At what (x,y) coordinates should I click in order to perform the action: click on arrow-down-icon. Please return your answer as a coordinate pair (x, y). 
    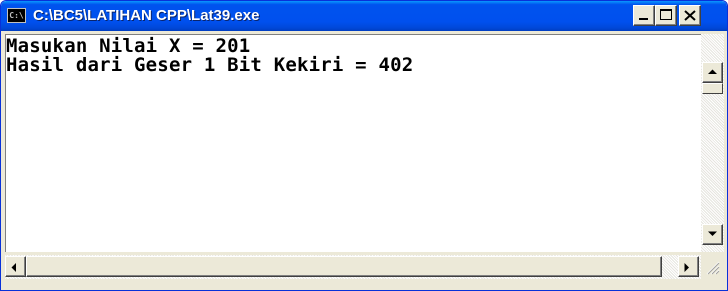
    Looking at the image, I should click on (712, 233).